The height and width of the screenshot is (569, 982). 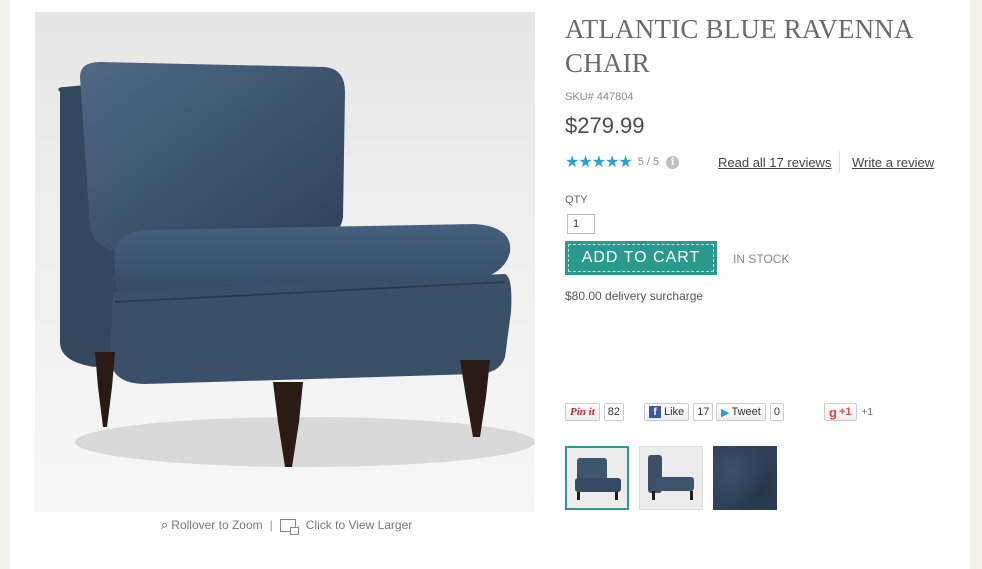 I want to click on qty-label: QTY, so click(x=576, y=200).